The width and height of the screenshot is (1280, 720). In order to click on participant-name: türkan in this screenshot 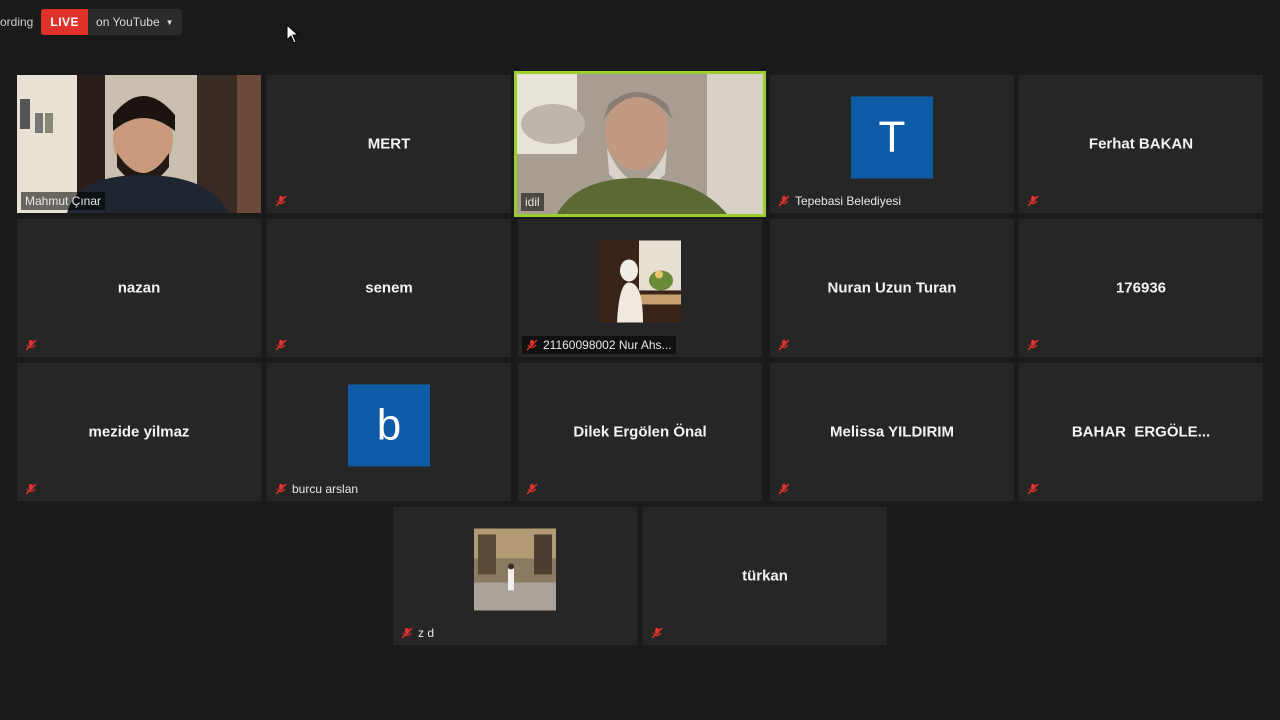, I will do `click(765, 576)`.